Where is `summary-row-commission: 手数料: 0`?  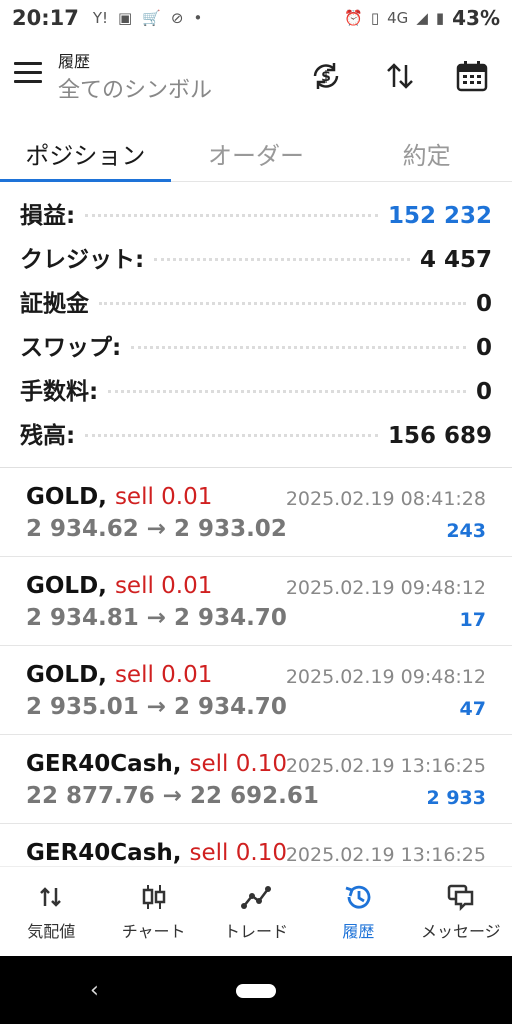
summary-row-commission: 手数料: 0 is located at coordinates (256, 394).